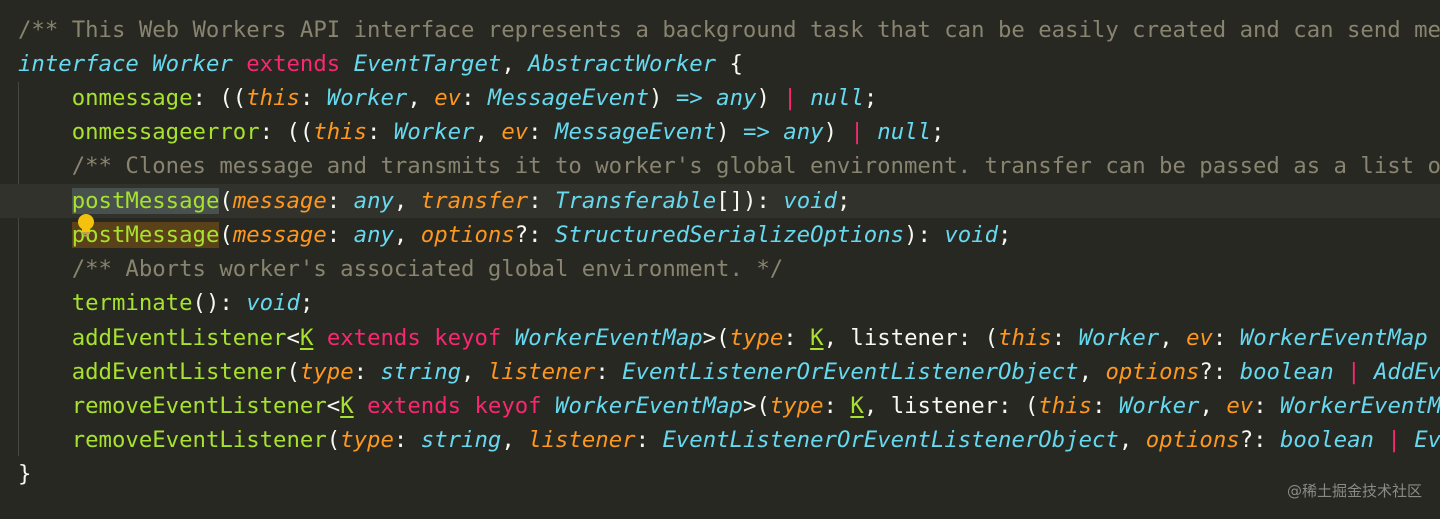 This screenshot has width=1440, height=519. What do you see at coordinates (421, 372) in the screenshot?
I see `code-token-type: string` at bounding box center [421, 372].